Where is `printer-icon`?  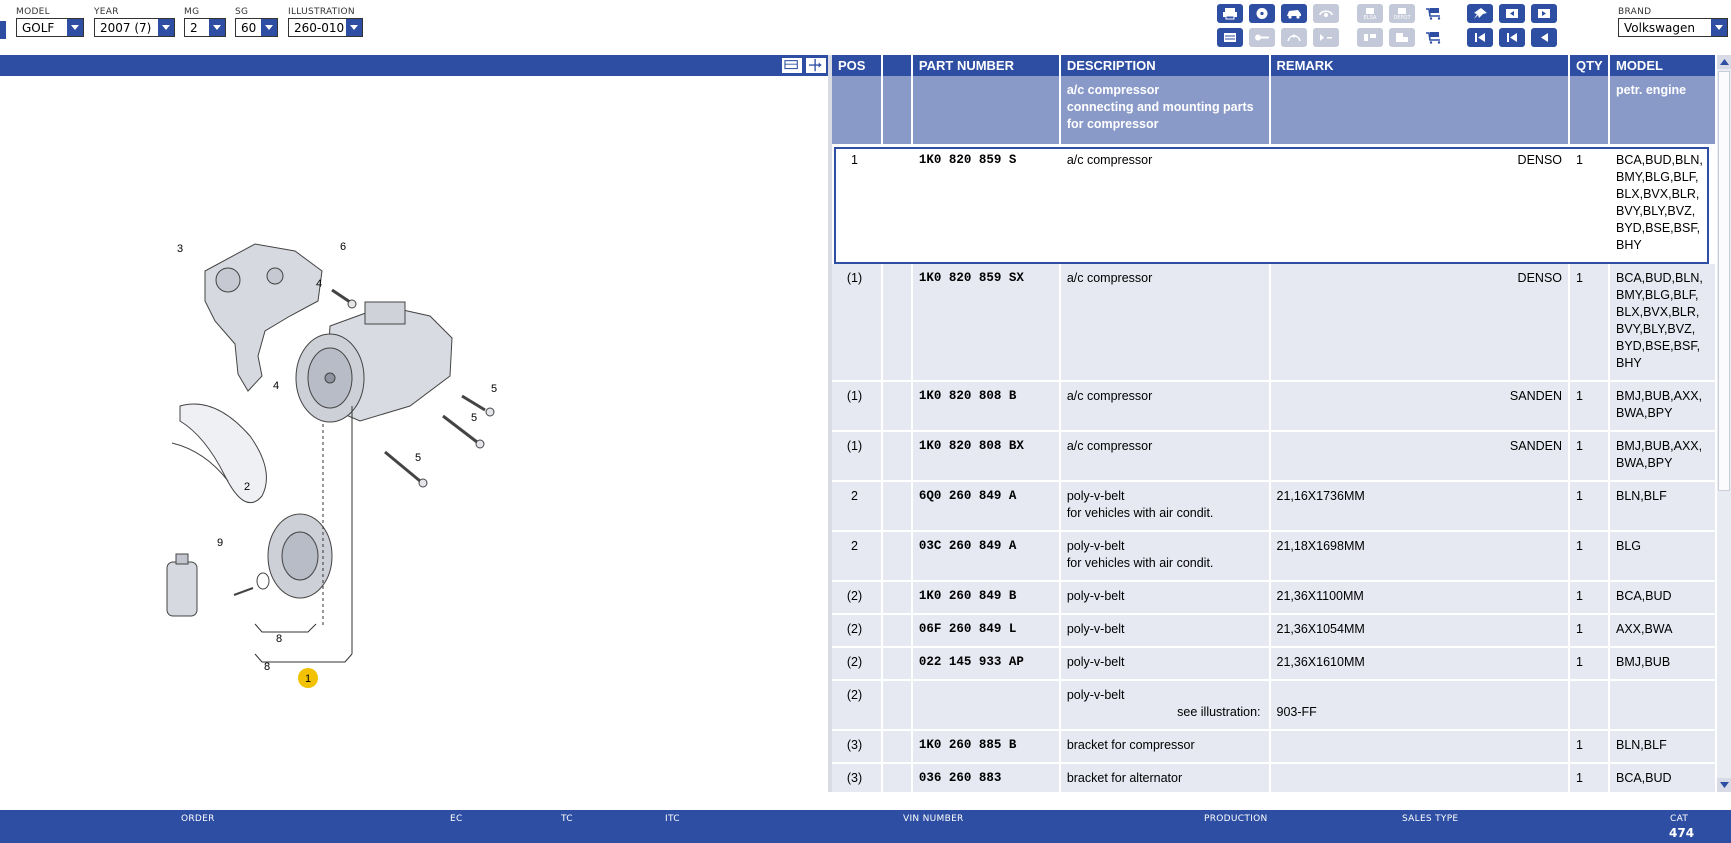 printer-icon is located at coordinates (1230, 14).